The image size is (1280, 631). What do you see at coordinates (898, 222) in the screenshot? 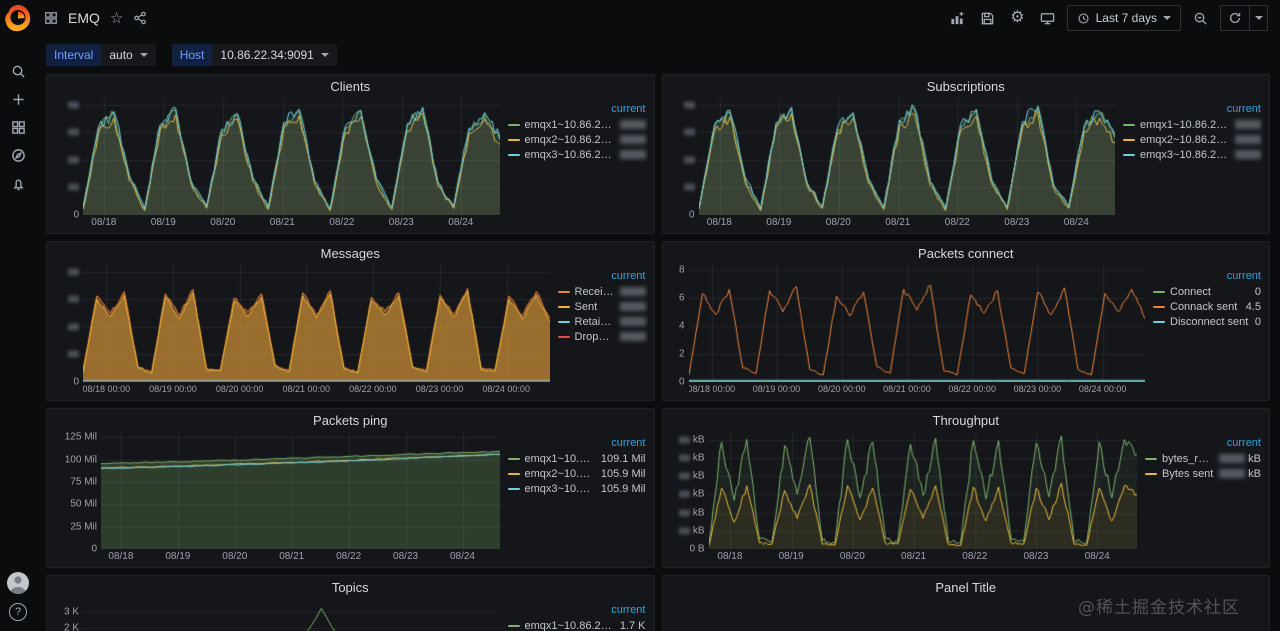
I see `x-tick: 08/21` at bounding box center [898, 222].